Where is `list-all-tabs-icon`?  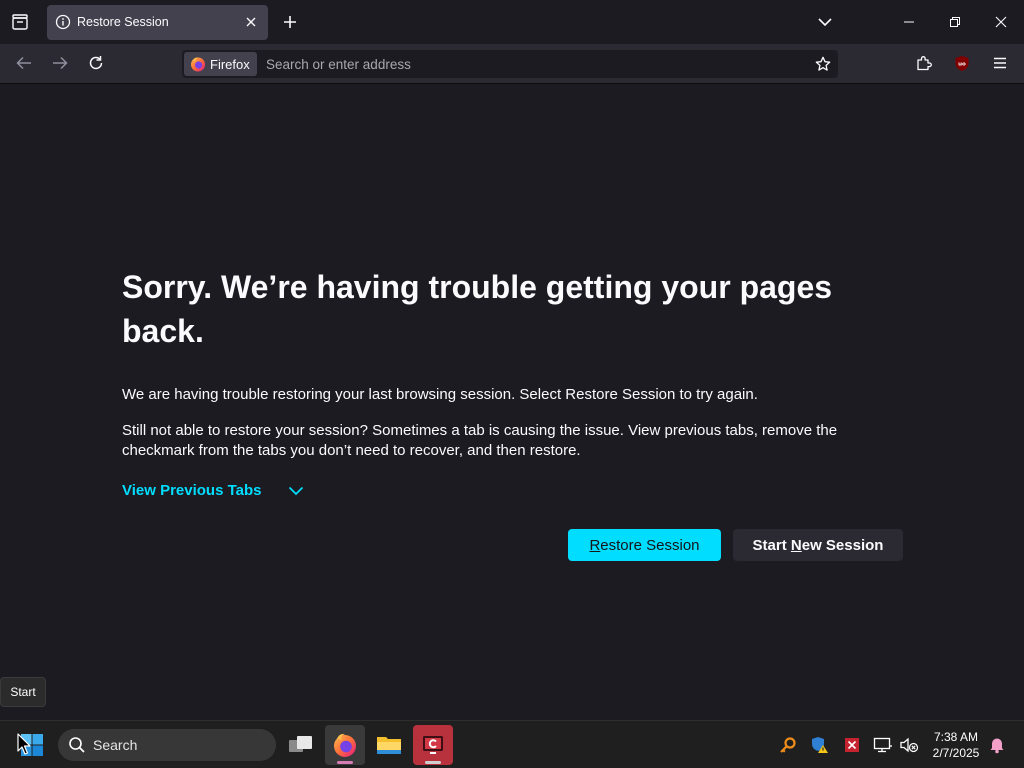
list-all-tabs-icon is located at coordinates (20, 22).